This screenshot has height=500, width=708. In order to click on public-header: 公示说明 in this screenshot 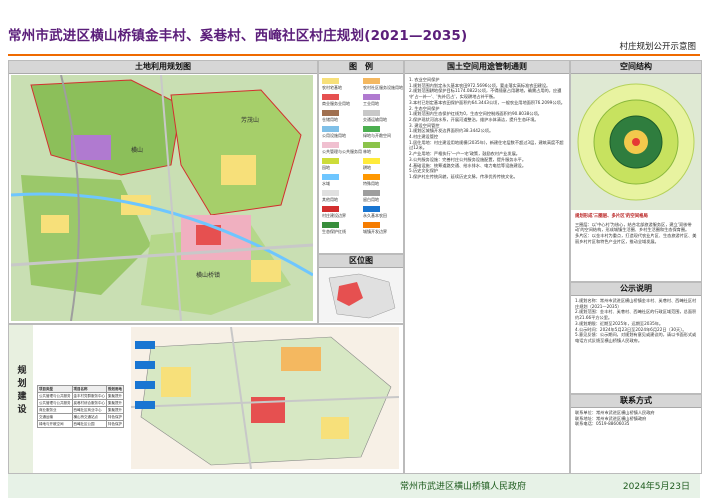, I will do `click(636, 289)`.